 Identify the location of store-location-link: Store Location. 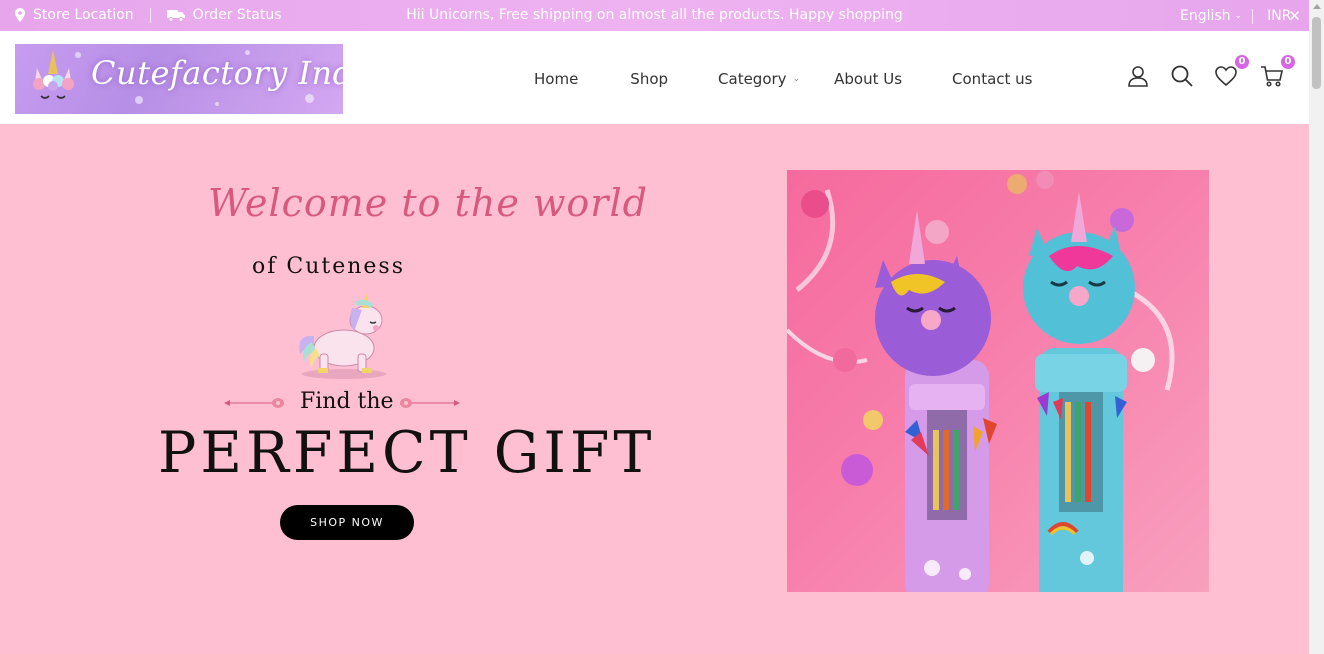
(74, 15).